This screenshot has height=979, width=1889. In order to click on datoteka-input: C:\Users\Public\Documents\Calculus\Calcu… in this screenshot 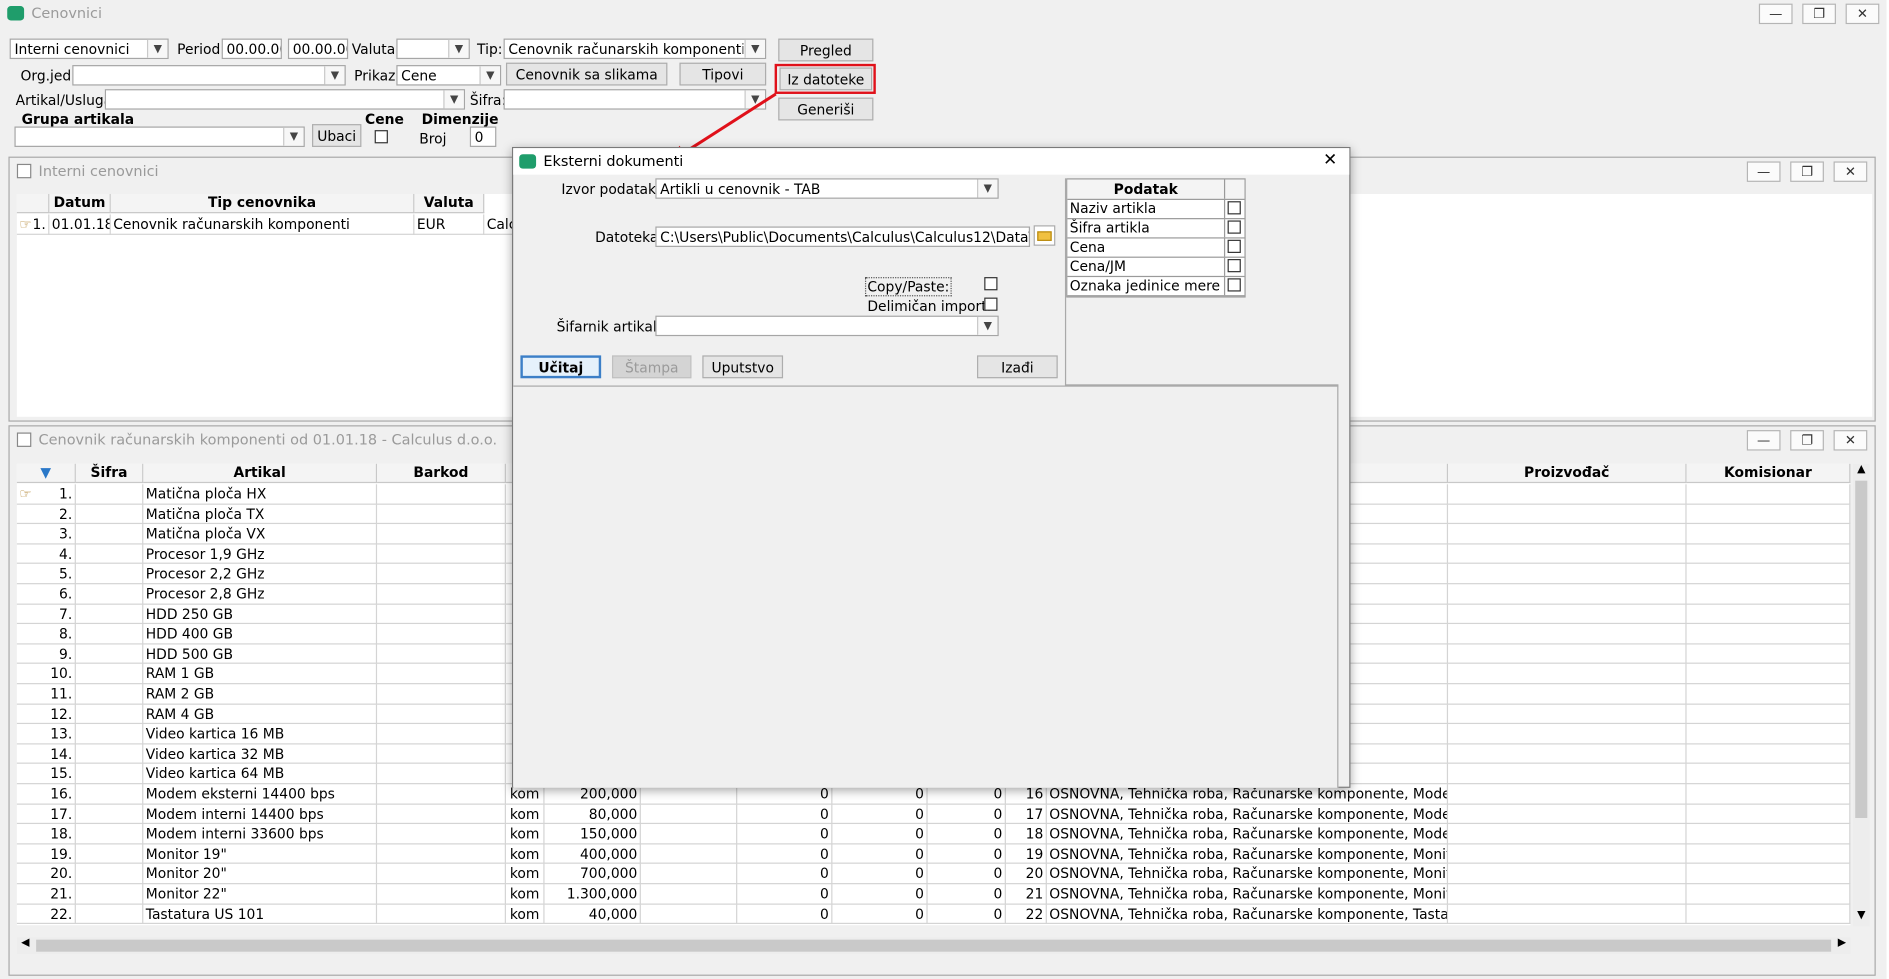, I will do `click(843, 236)`.